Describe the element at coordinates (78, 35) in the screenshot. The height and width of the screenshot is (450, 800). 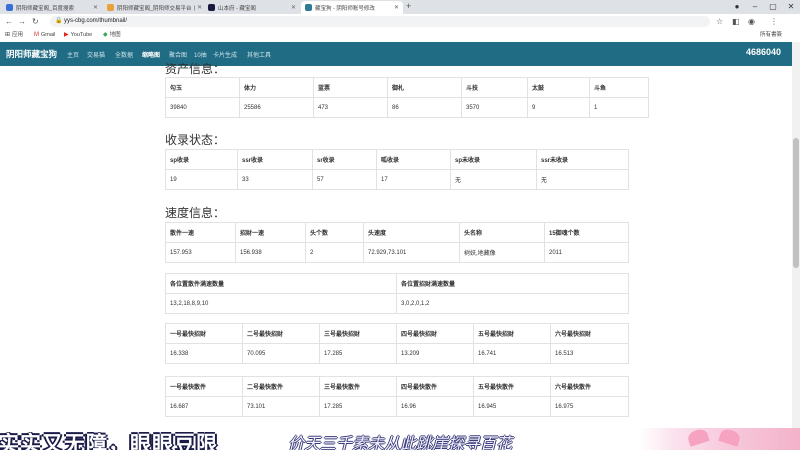
I see `bookmark-youtube: ▶ YouTube` at that location.